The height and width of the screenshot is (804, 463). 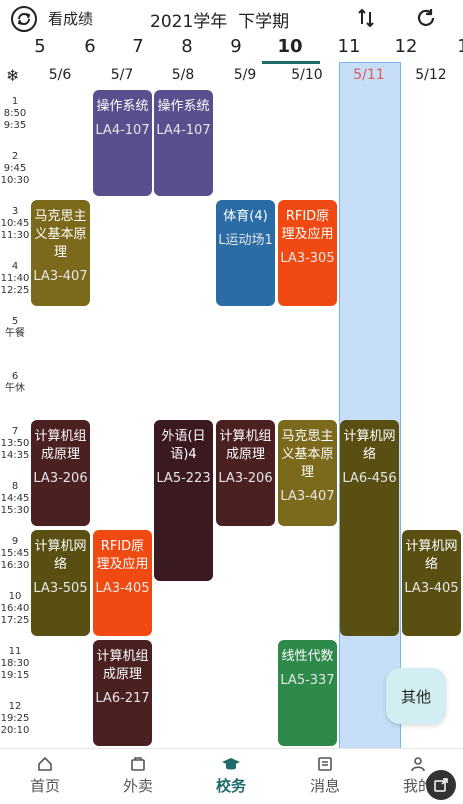 What do you see at coordinates (453, 46) in the screenshot?
I see `week-1: 1` at bounding box center [453, 46].